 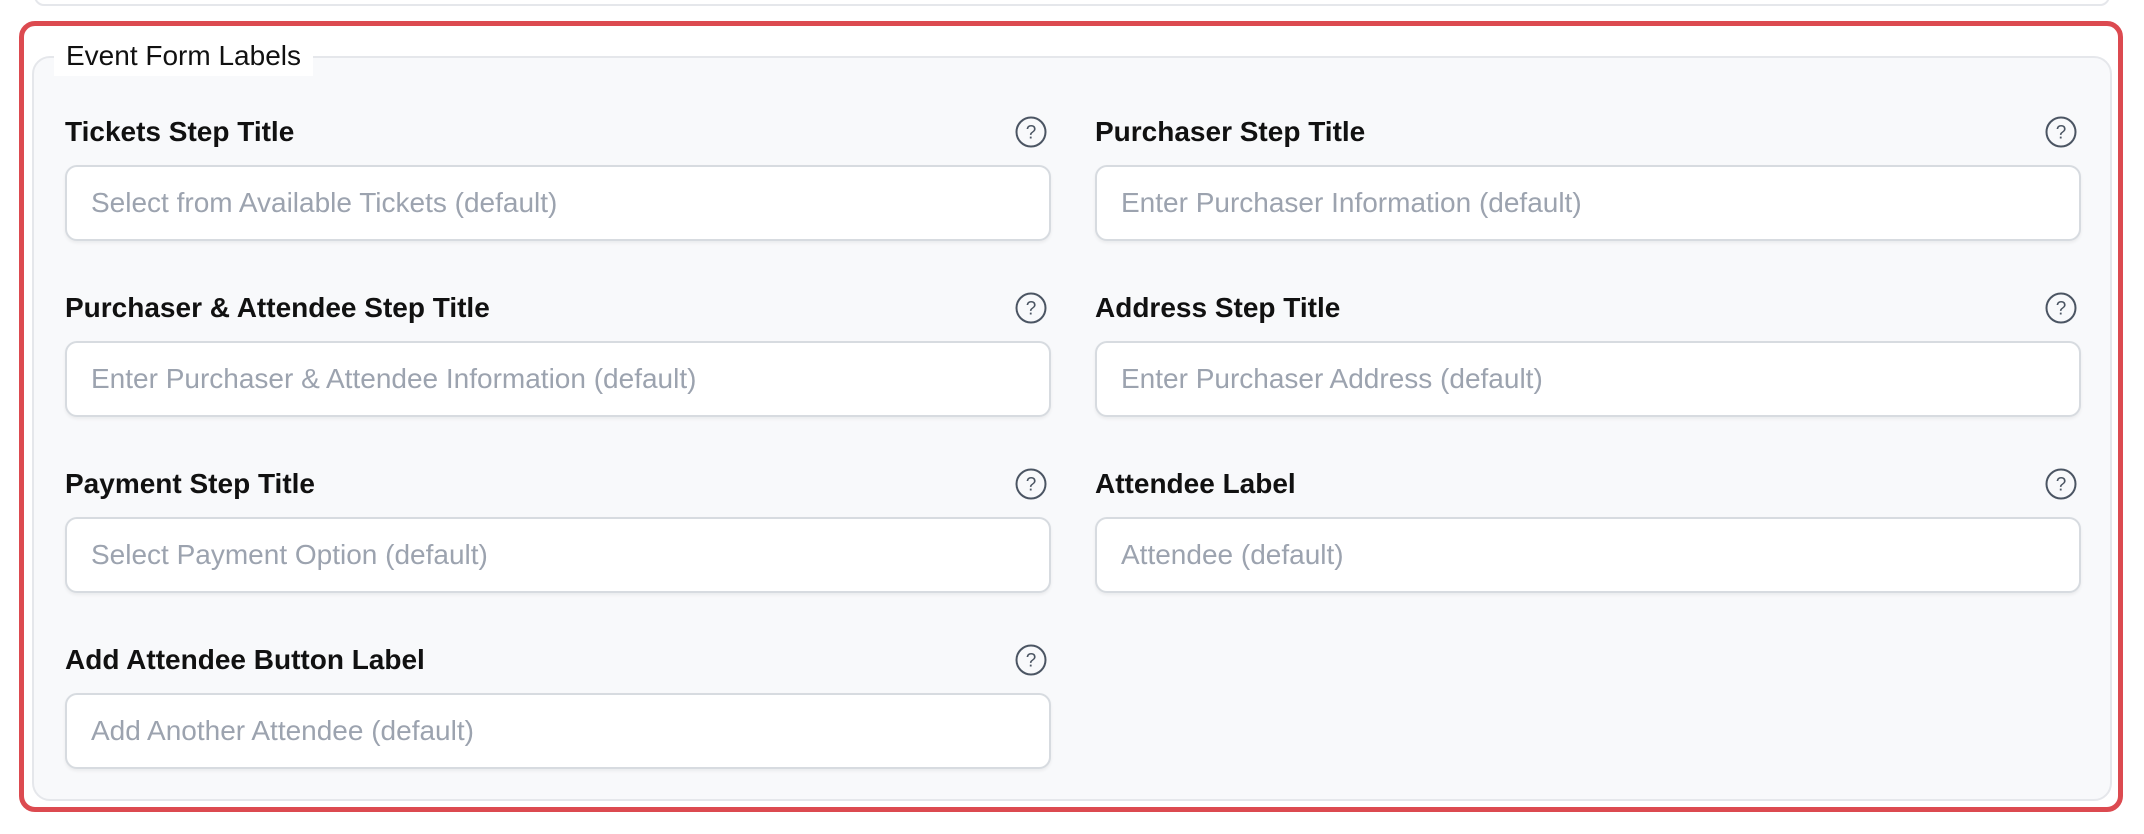 I want to click on field-label: Address Step Title, so click(x=1218, y=307).